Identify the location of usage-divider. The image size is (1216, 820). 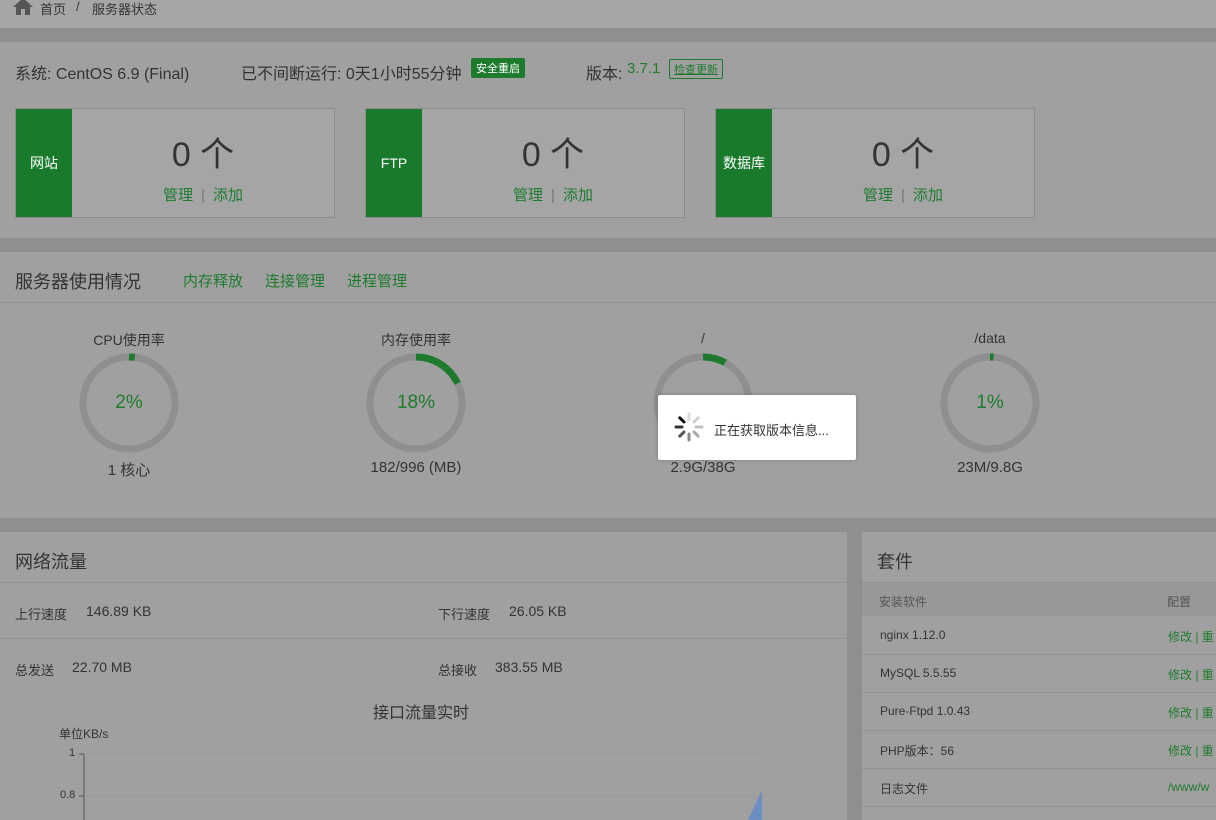
(608, 302).